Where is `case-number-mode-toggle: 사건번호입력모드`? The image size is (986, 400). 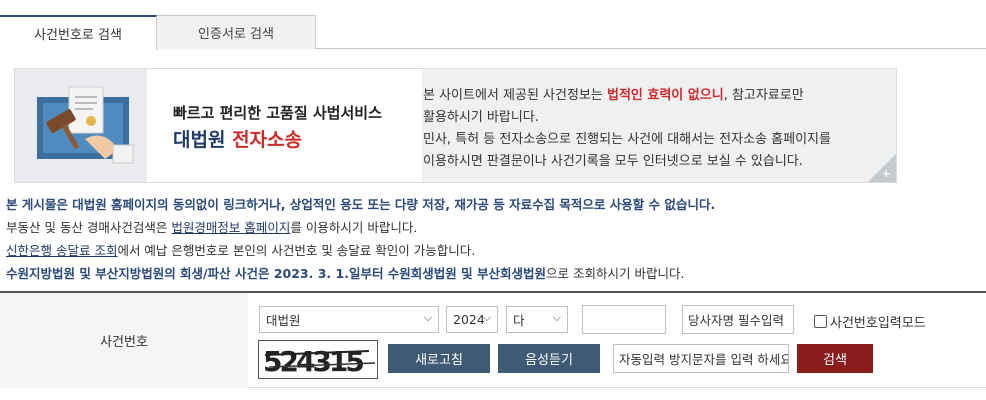 case-number-mode-toggle: 사건번호입력모드 is located at coordinates (870, 321).